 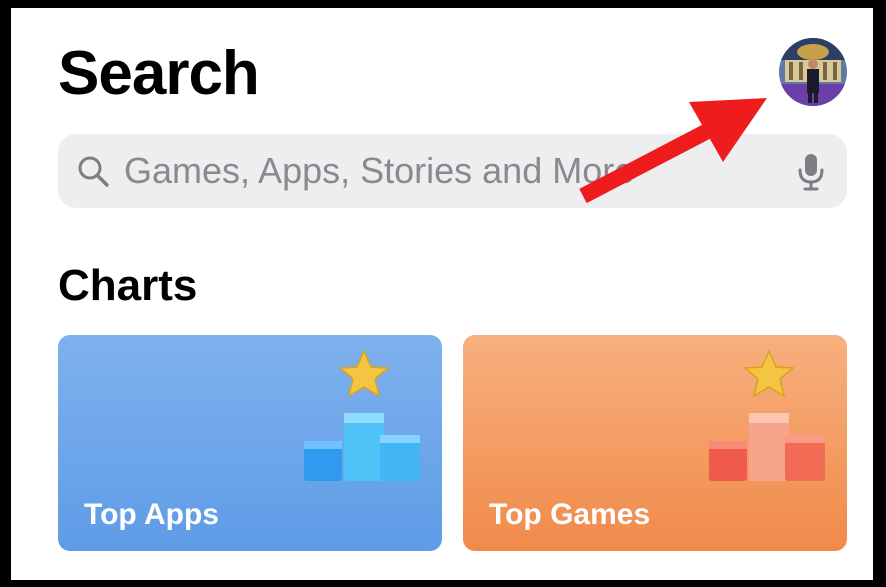 I want to click on avatar-photo, so click(x=813, y=72).